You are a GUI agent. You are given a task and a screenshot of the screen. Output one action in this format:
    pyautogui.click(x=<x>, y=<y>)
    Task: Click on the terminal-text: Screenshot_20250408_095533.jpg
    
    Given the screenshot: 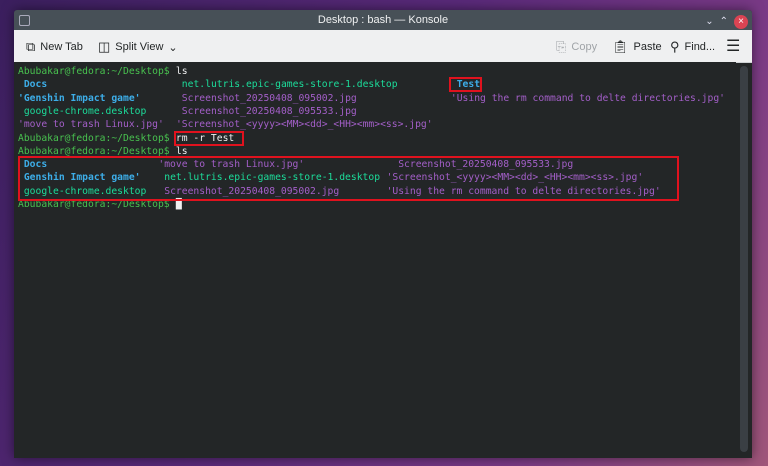 What is the action you would take?
    pyautogui.click(x=269, y=111)
    